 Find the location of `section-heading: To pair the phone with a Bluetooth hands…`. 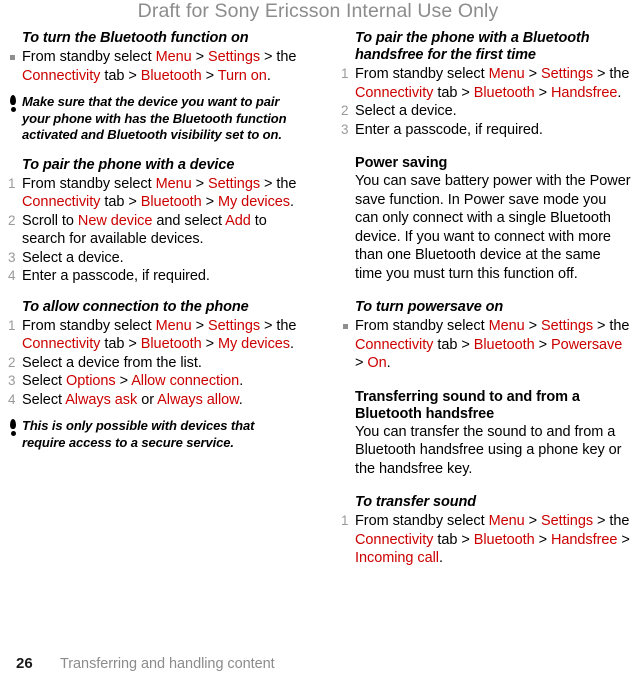

section-heading: To pair the phone with a Bluetooth hands… is located at coordinates (472, 46).